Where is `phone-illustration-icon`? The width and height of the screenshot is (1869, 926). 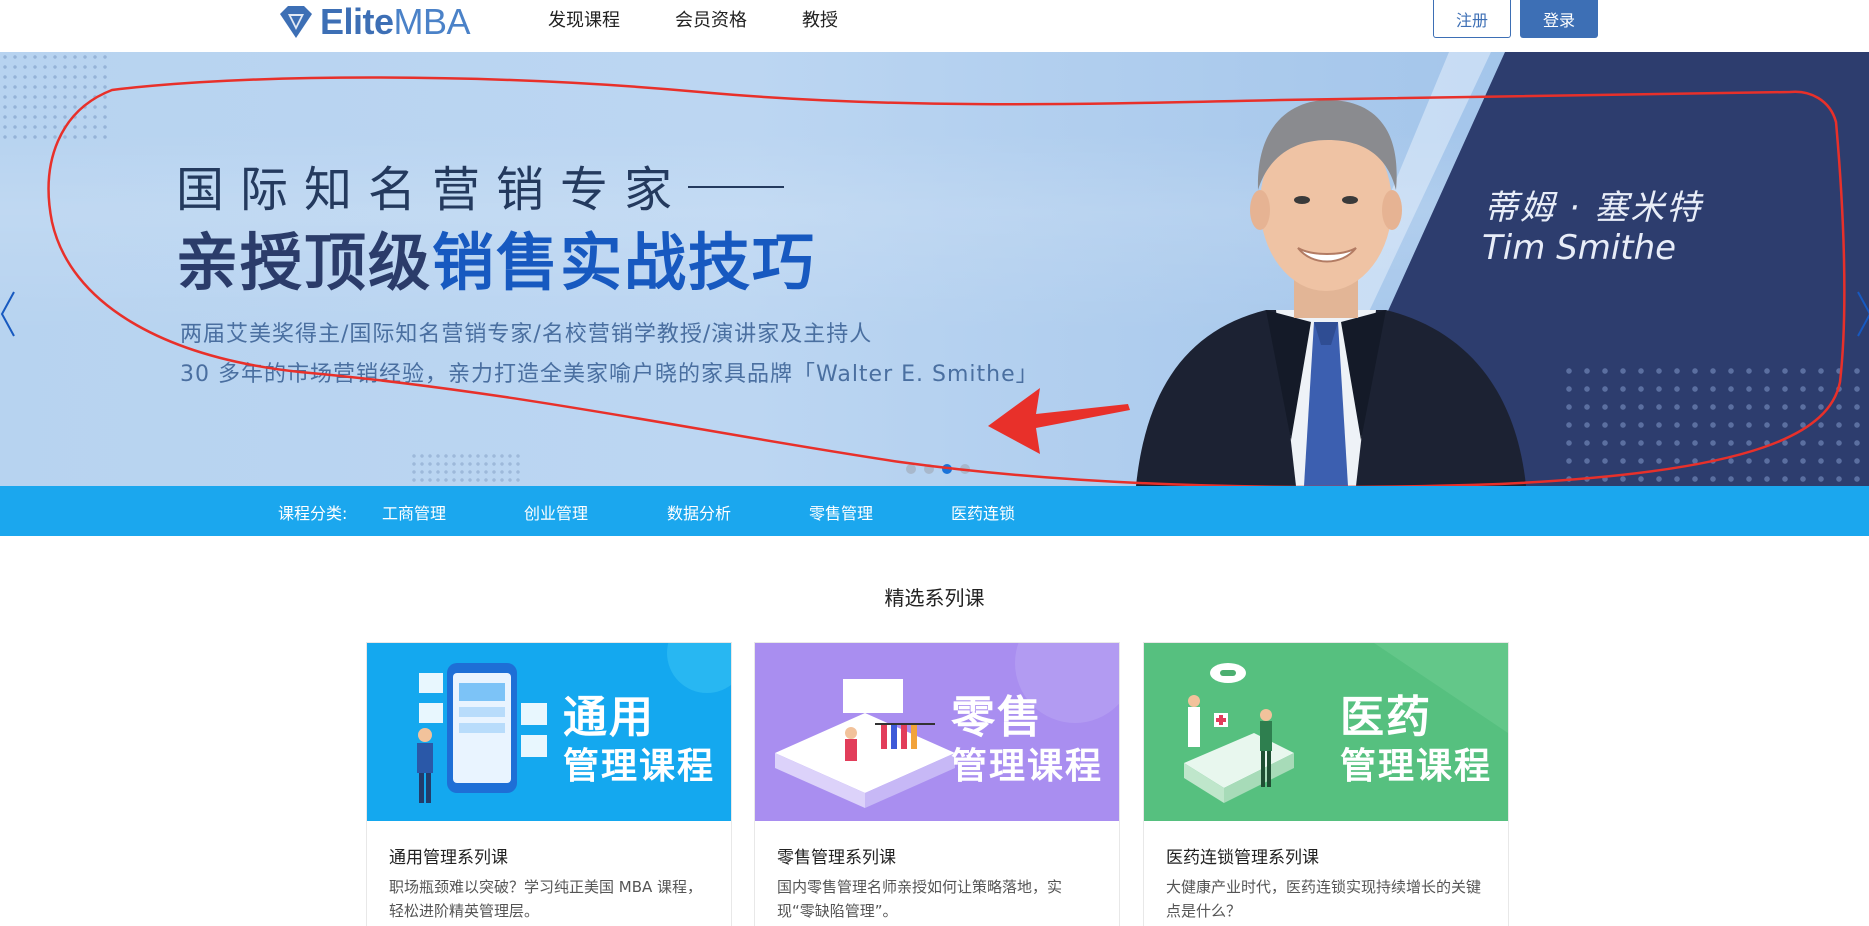
phone-illustration-icon is located at coordinates (574, 723).